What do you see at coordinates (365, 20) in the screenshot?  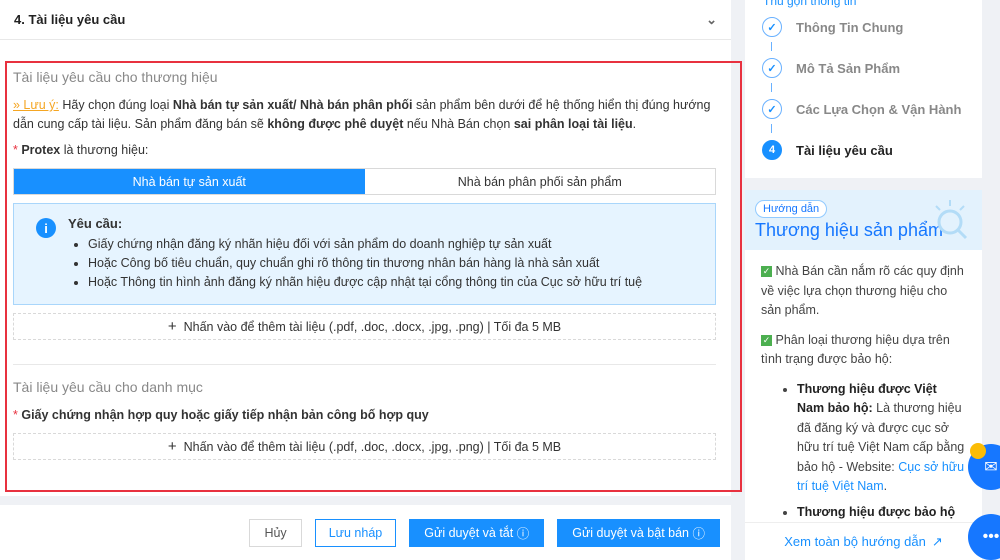 I see `section-header: 4. Tài liệu yêu cầu ⌄` at bounding box center [365, 20].